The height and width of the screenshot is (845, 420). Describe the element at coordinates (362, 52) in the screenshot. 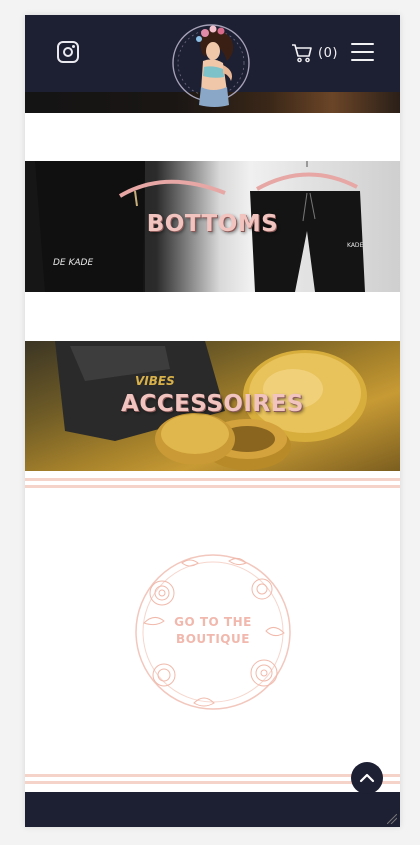

I see `hamburger-menu-icon` at that location.